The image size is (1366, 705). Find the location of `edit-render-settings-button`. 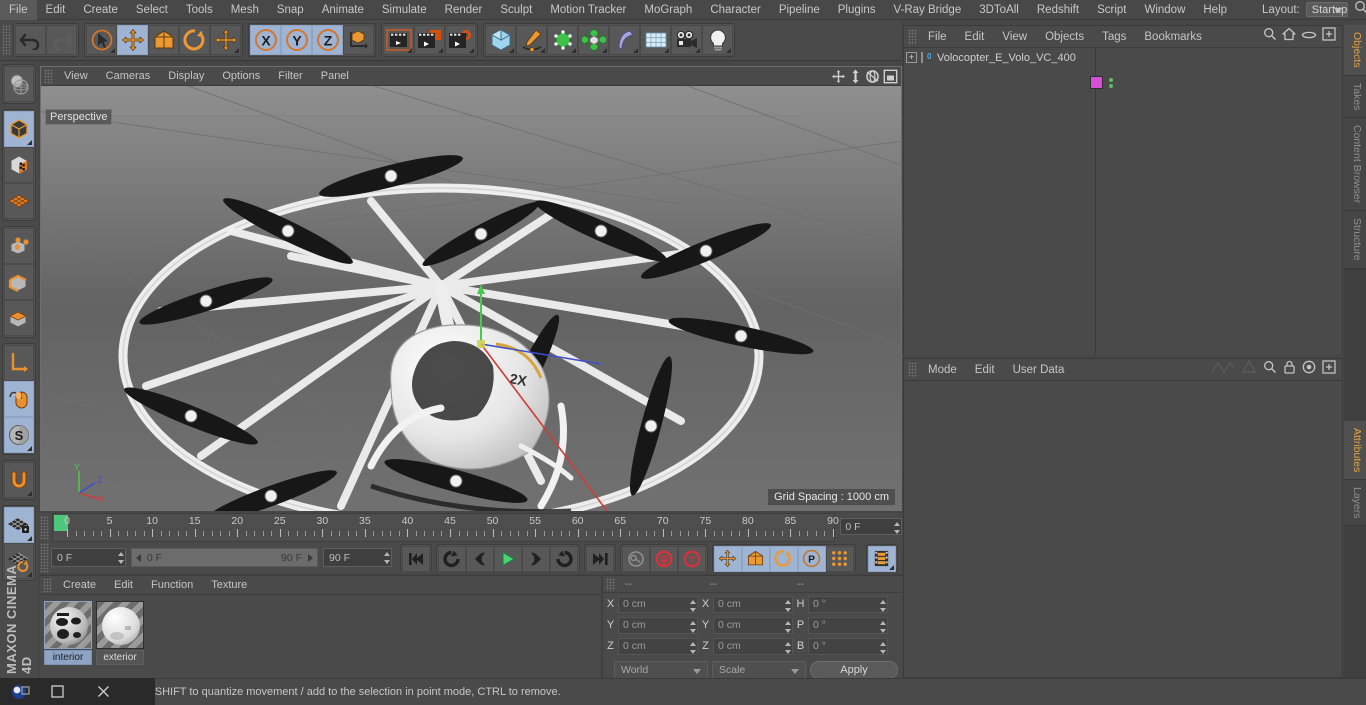

edit-render-settings-button is located at coordinates (460, 40).